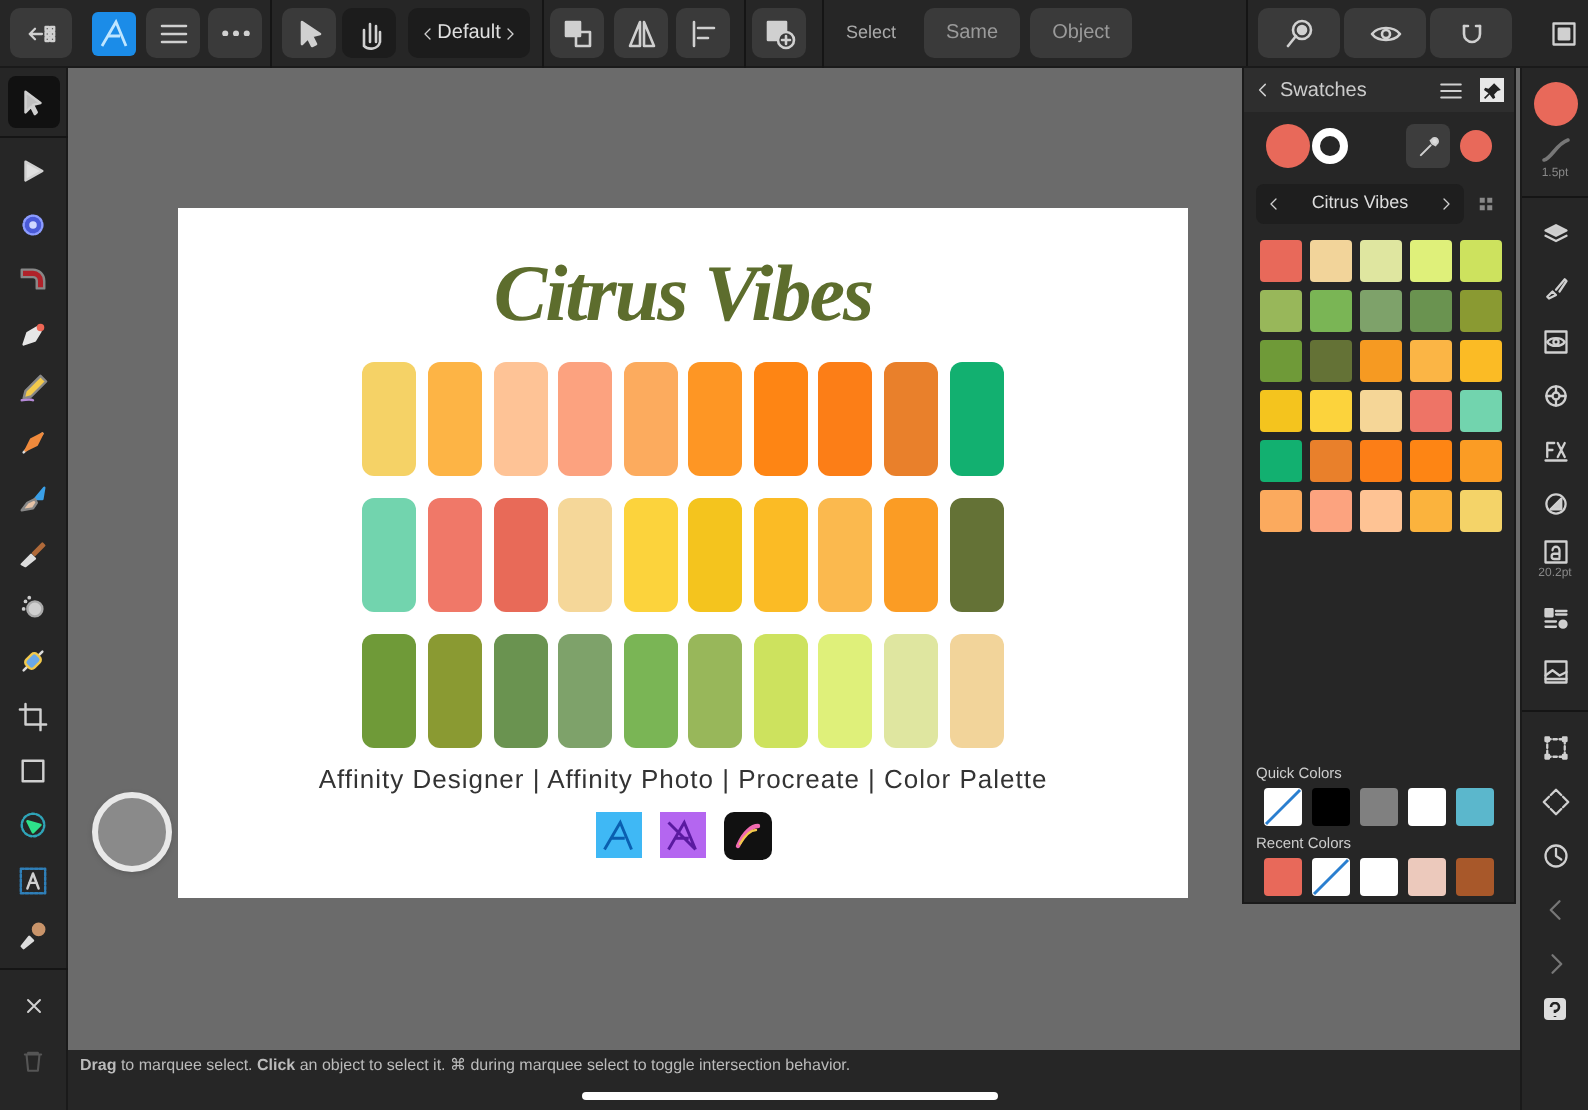 The height and width of the screenshot is (1110, 1588). Describe the element at coordinates (33, 334) in the screenshot. I see `pen-icon` at that location.